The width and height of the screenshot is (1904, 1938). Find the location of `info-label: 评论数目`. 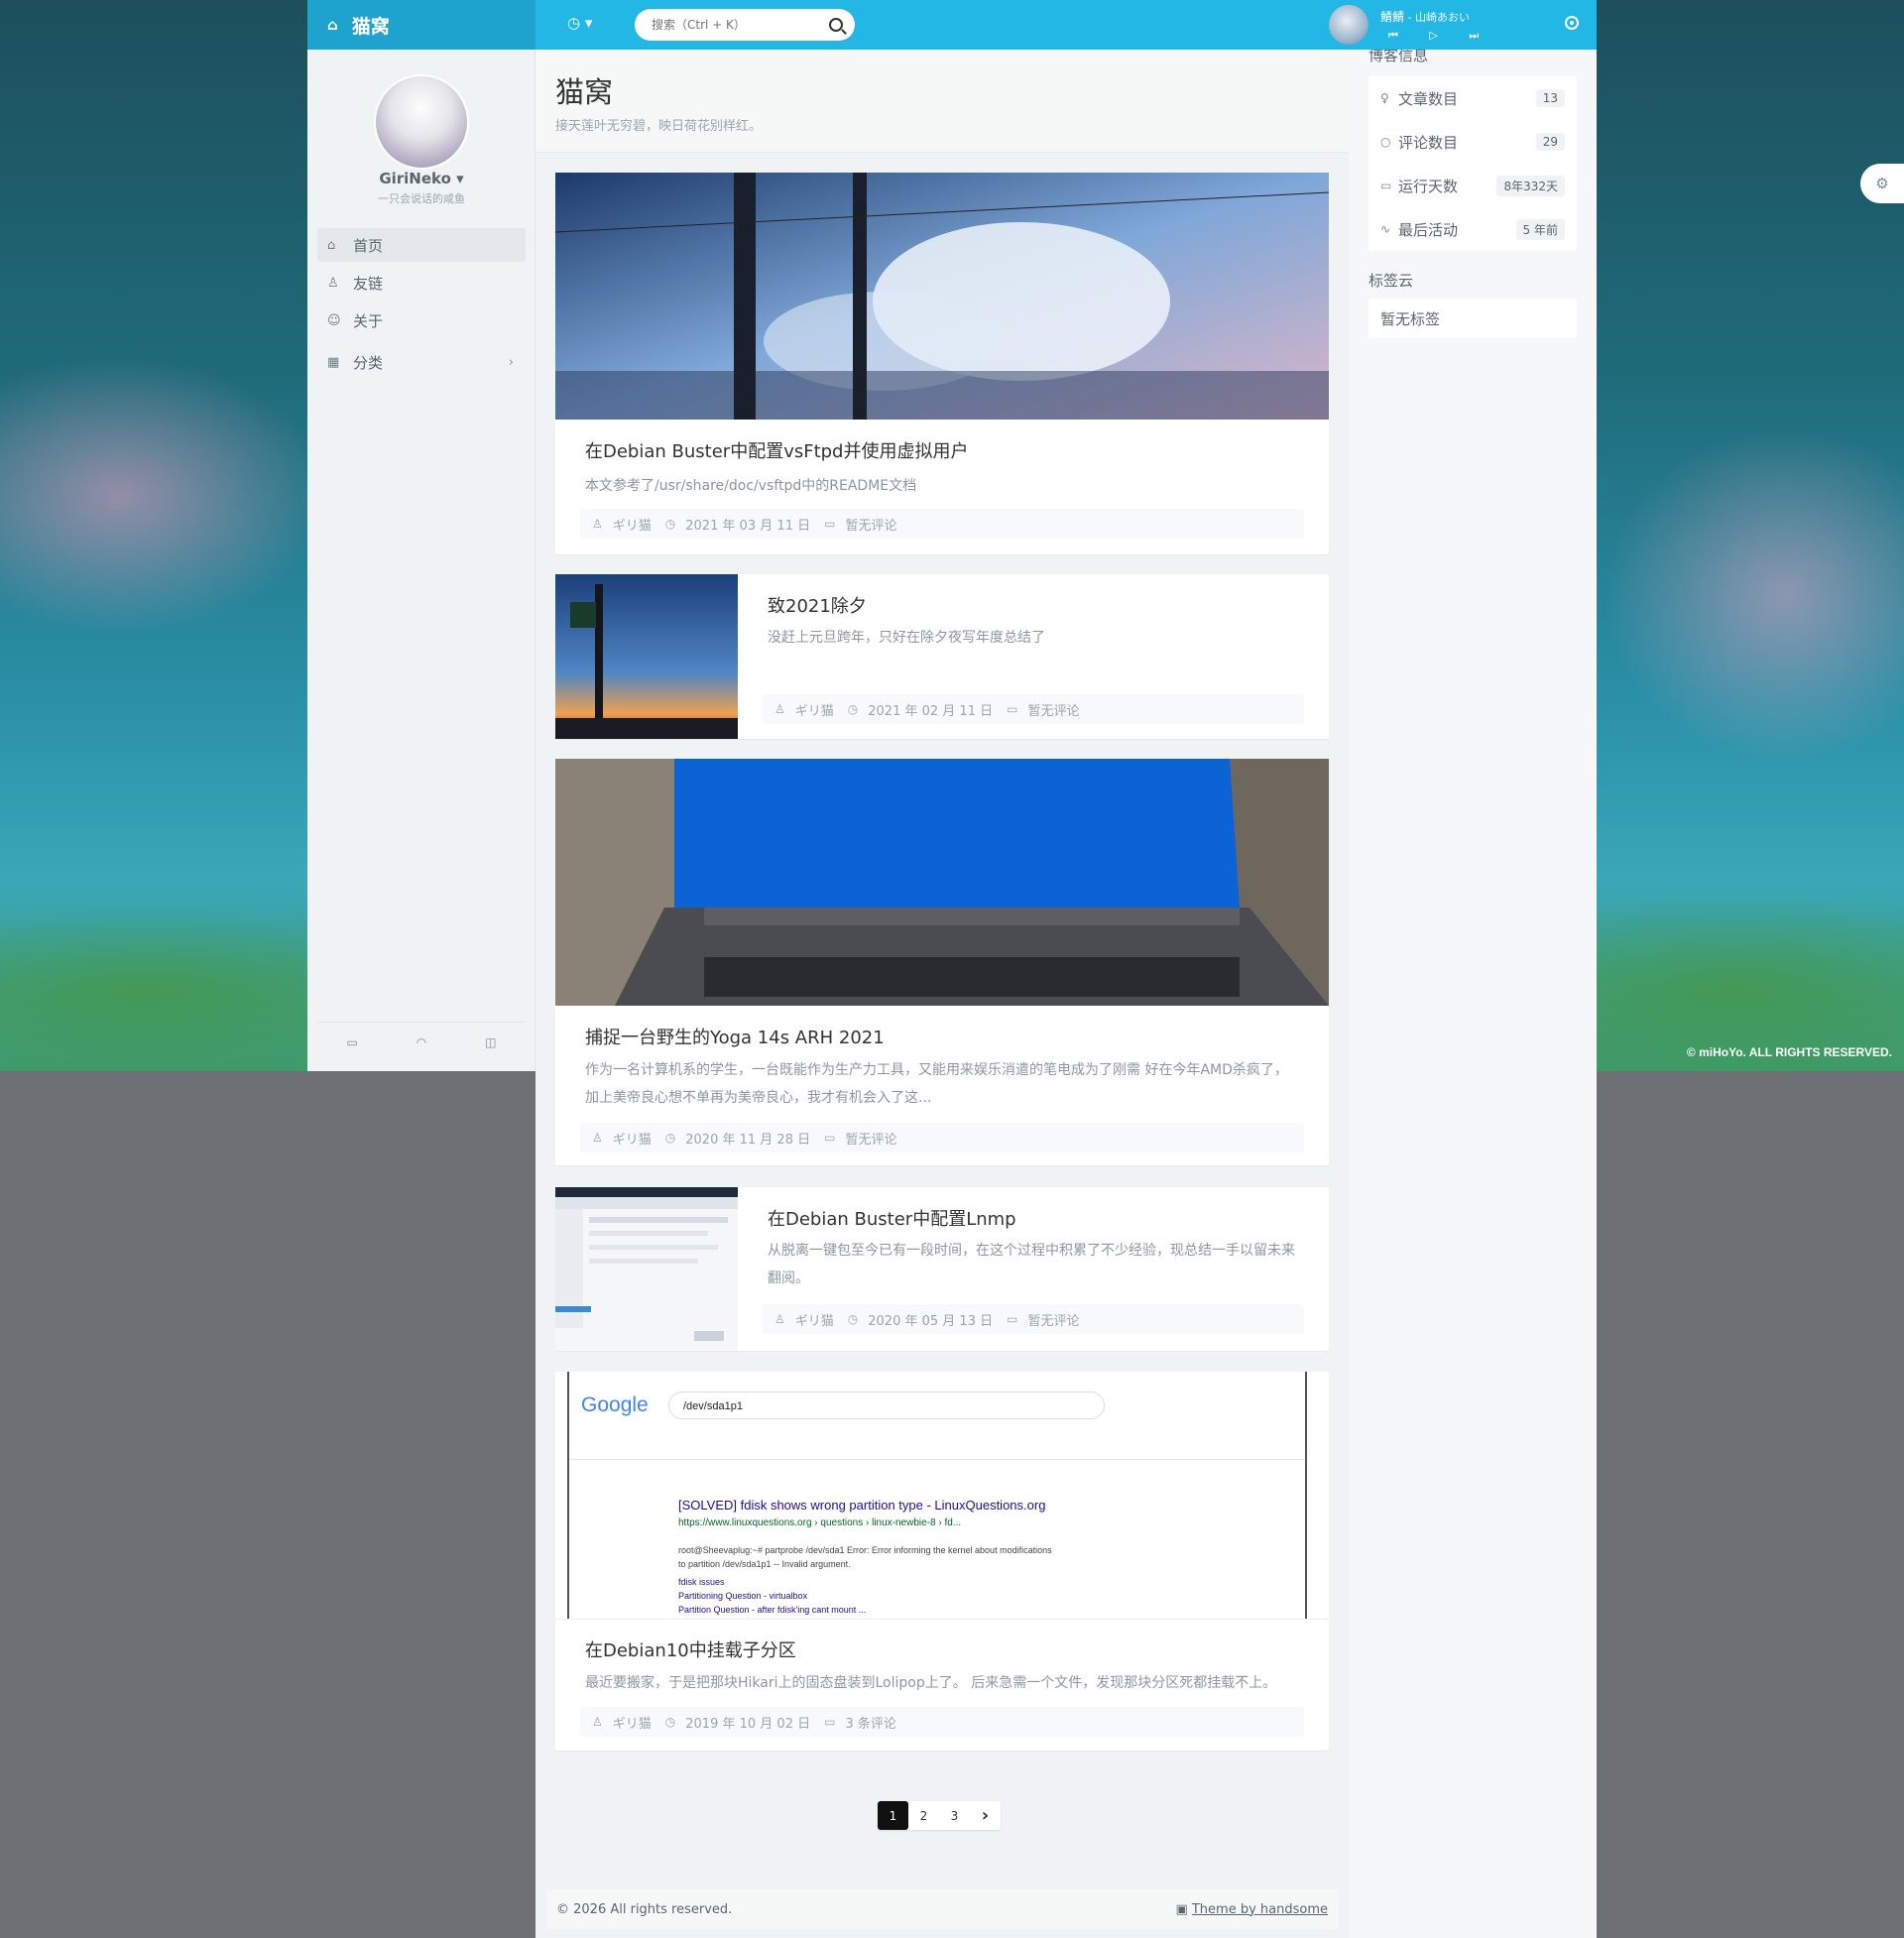

info-label: 评论数目 is located at coordinates (1428, 142).